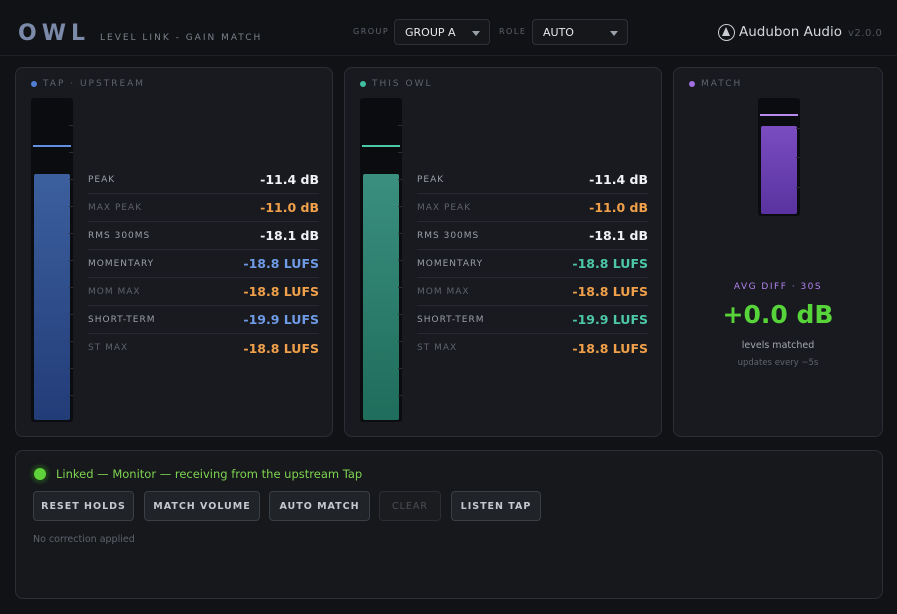 The height and width of the screenshot is (614, 897). What do you see at coordinates (54, 33) in the screenshot?
I see `owl-logo: OWL` at bounding box center [54, 33].